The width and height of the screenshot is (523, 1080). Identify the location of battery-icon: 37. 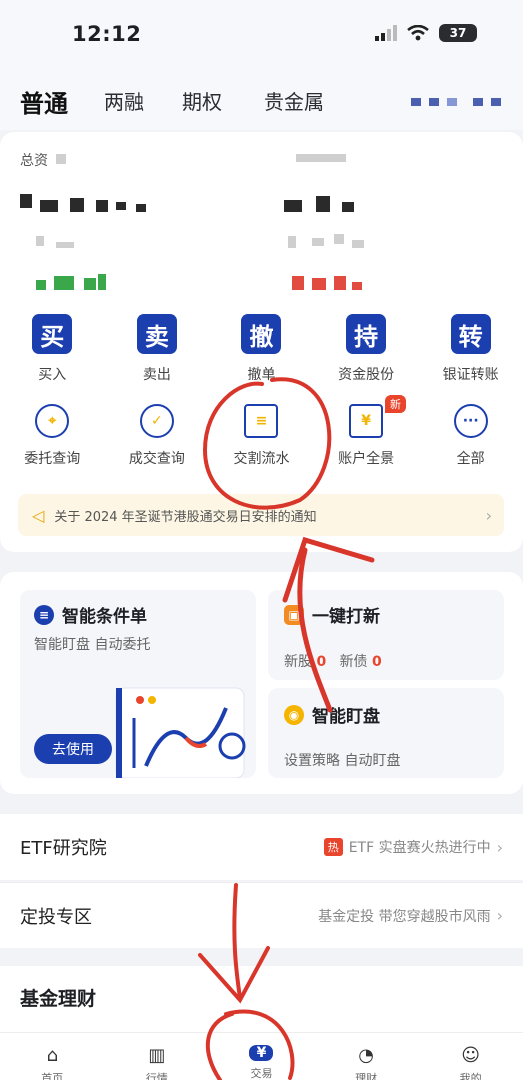
(458, 33).